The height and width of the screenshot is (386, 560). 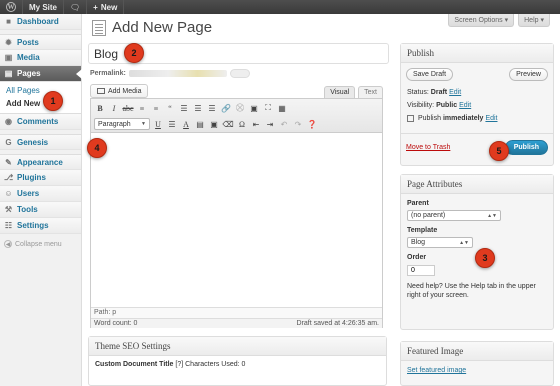 I want to click on fullscreen-icon: ⛶, so click(x=268, y=108).